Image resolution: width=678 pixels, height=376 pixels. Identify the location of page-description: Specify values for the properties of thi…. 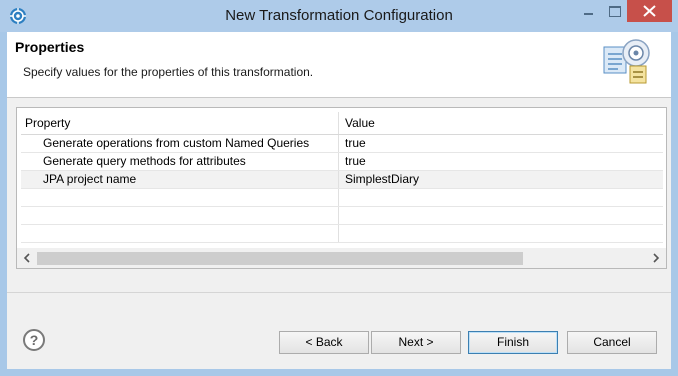
(168, 72).